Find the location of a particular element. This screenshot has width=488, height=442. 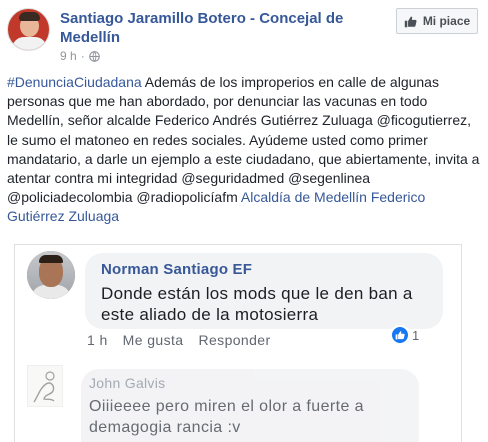

comment-actions: 1 h Me gusta Responder is located at coordinates (179, 340).